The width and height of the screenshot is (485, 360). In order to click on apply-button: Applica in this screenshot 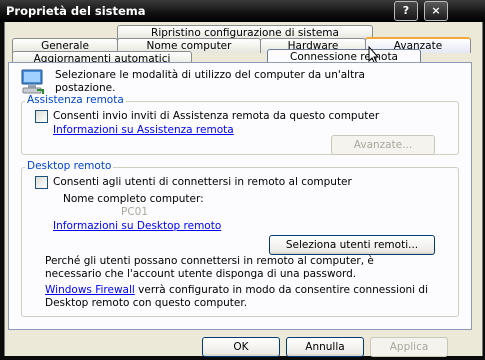, I will do `click(409, 347)`.